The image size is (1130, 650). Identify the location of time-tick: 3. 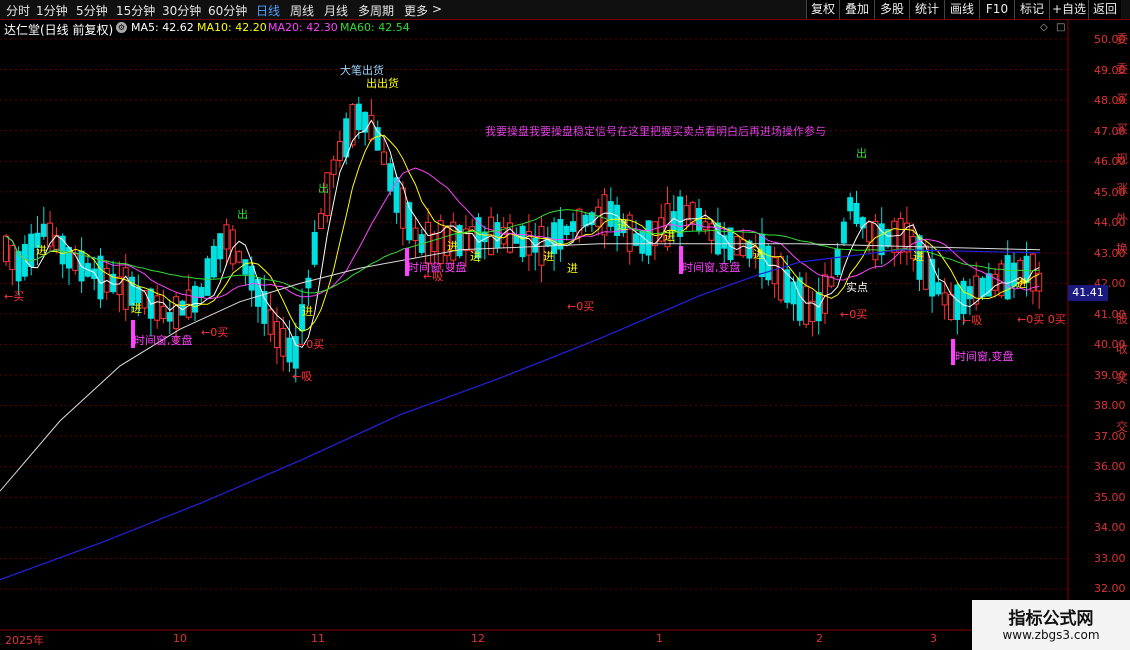
(933, 638).